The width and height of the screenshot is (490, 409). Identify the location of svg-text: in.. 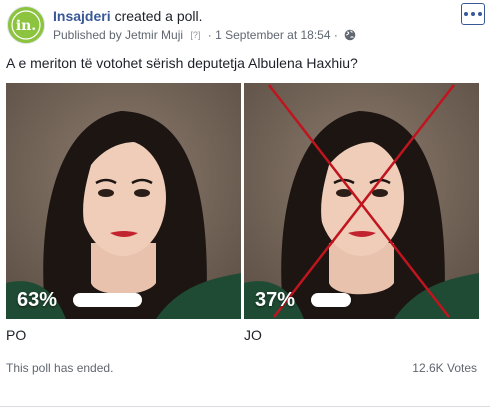
(26, 26).